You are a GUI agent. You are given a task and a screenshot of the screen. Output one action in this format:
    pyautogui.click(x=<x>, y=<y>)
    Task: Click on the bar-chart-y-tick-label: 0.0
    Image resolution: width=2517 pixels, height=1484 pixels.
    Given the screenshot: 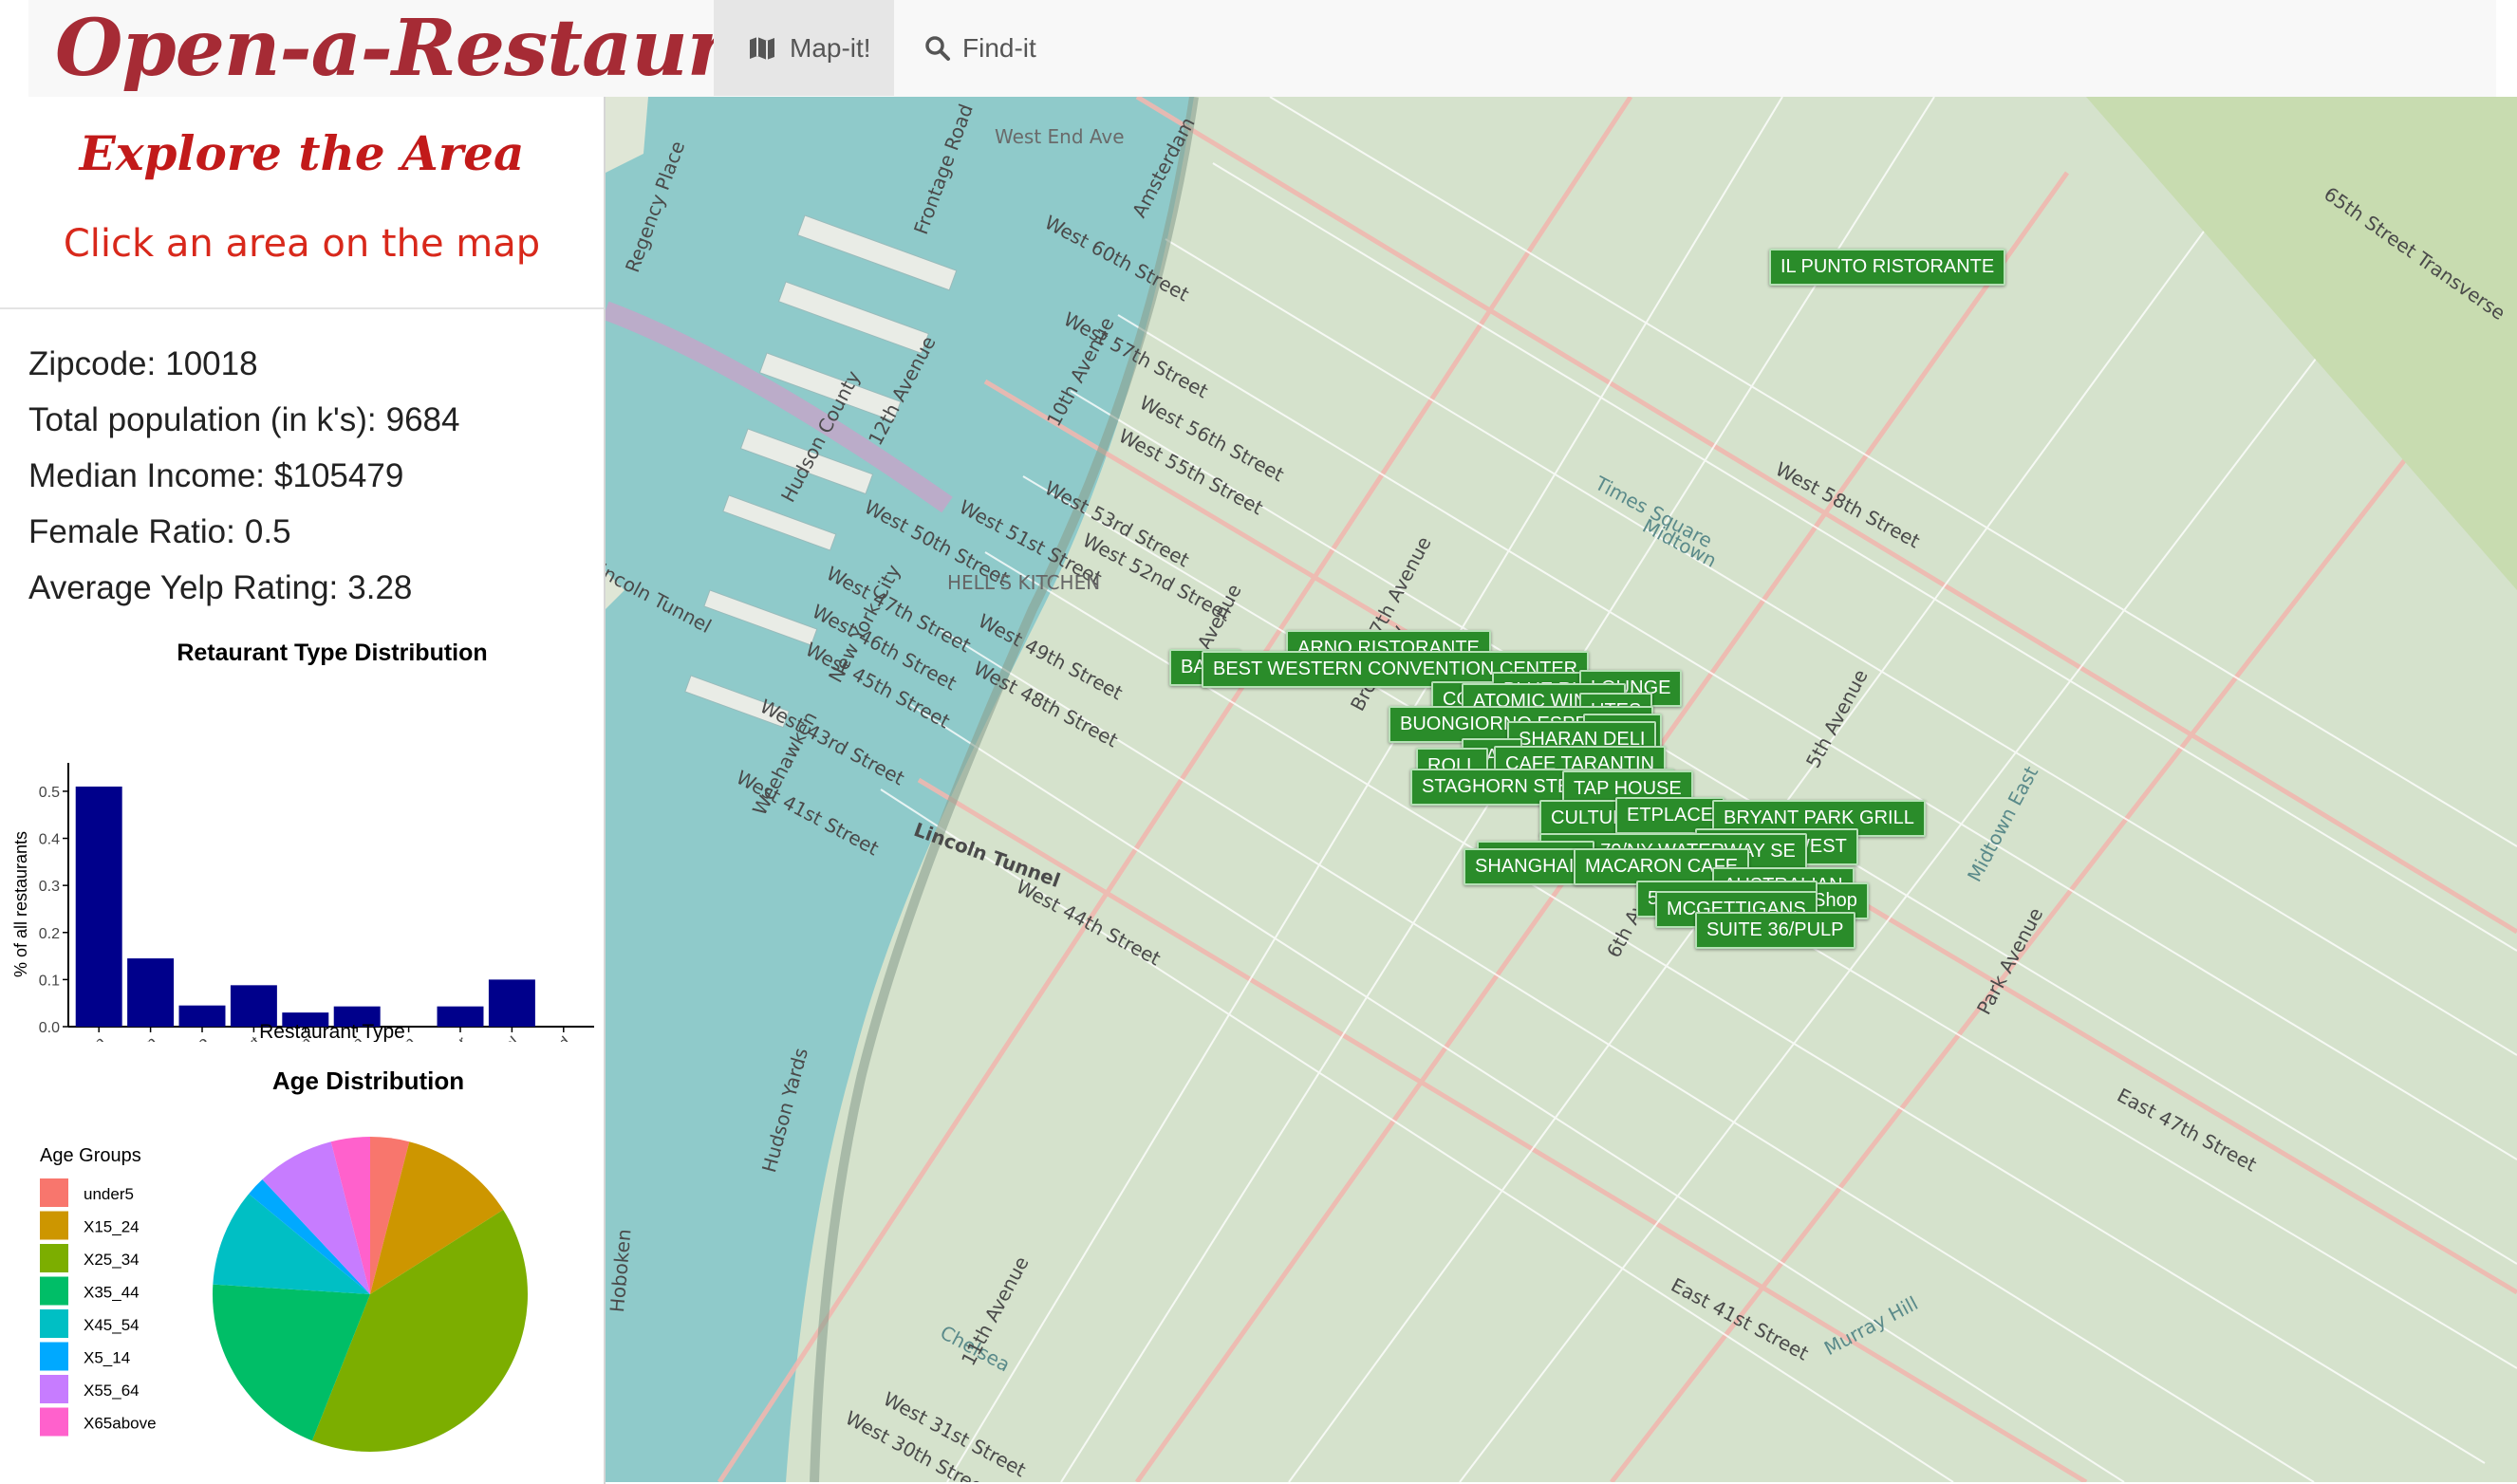 What is the action you would take?
    pyautogui.click(x=49, y=1028)
    